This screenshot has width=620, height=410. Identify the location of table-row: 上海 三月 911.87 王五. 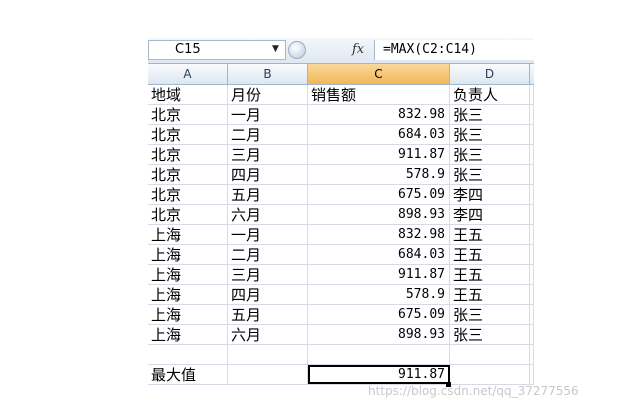
(341, 275).